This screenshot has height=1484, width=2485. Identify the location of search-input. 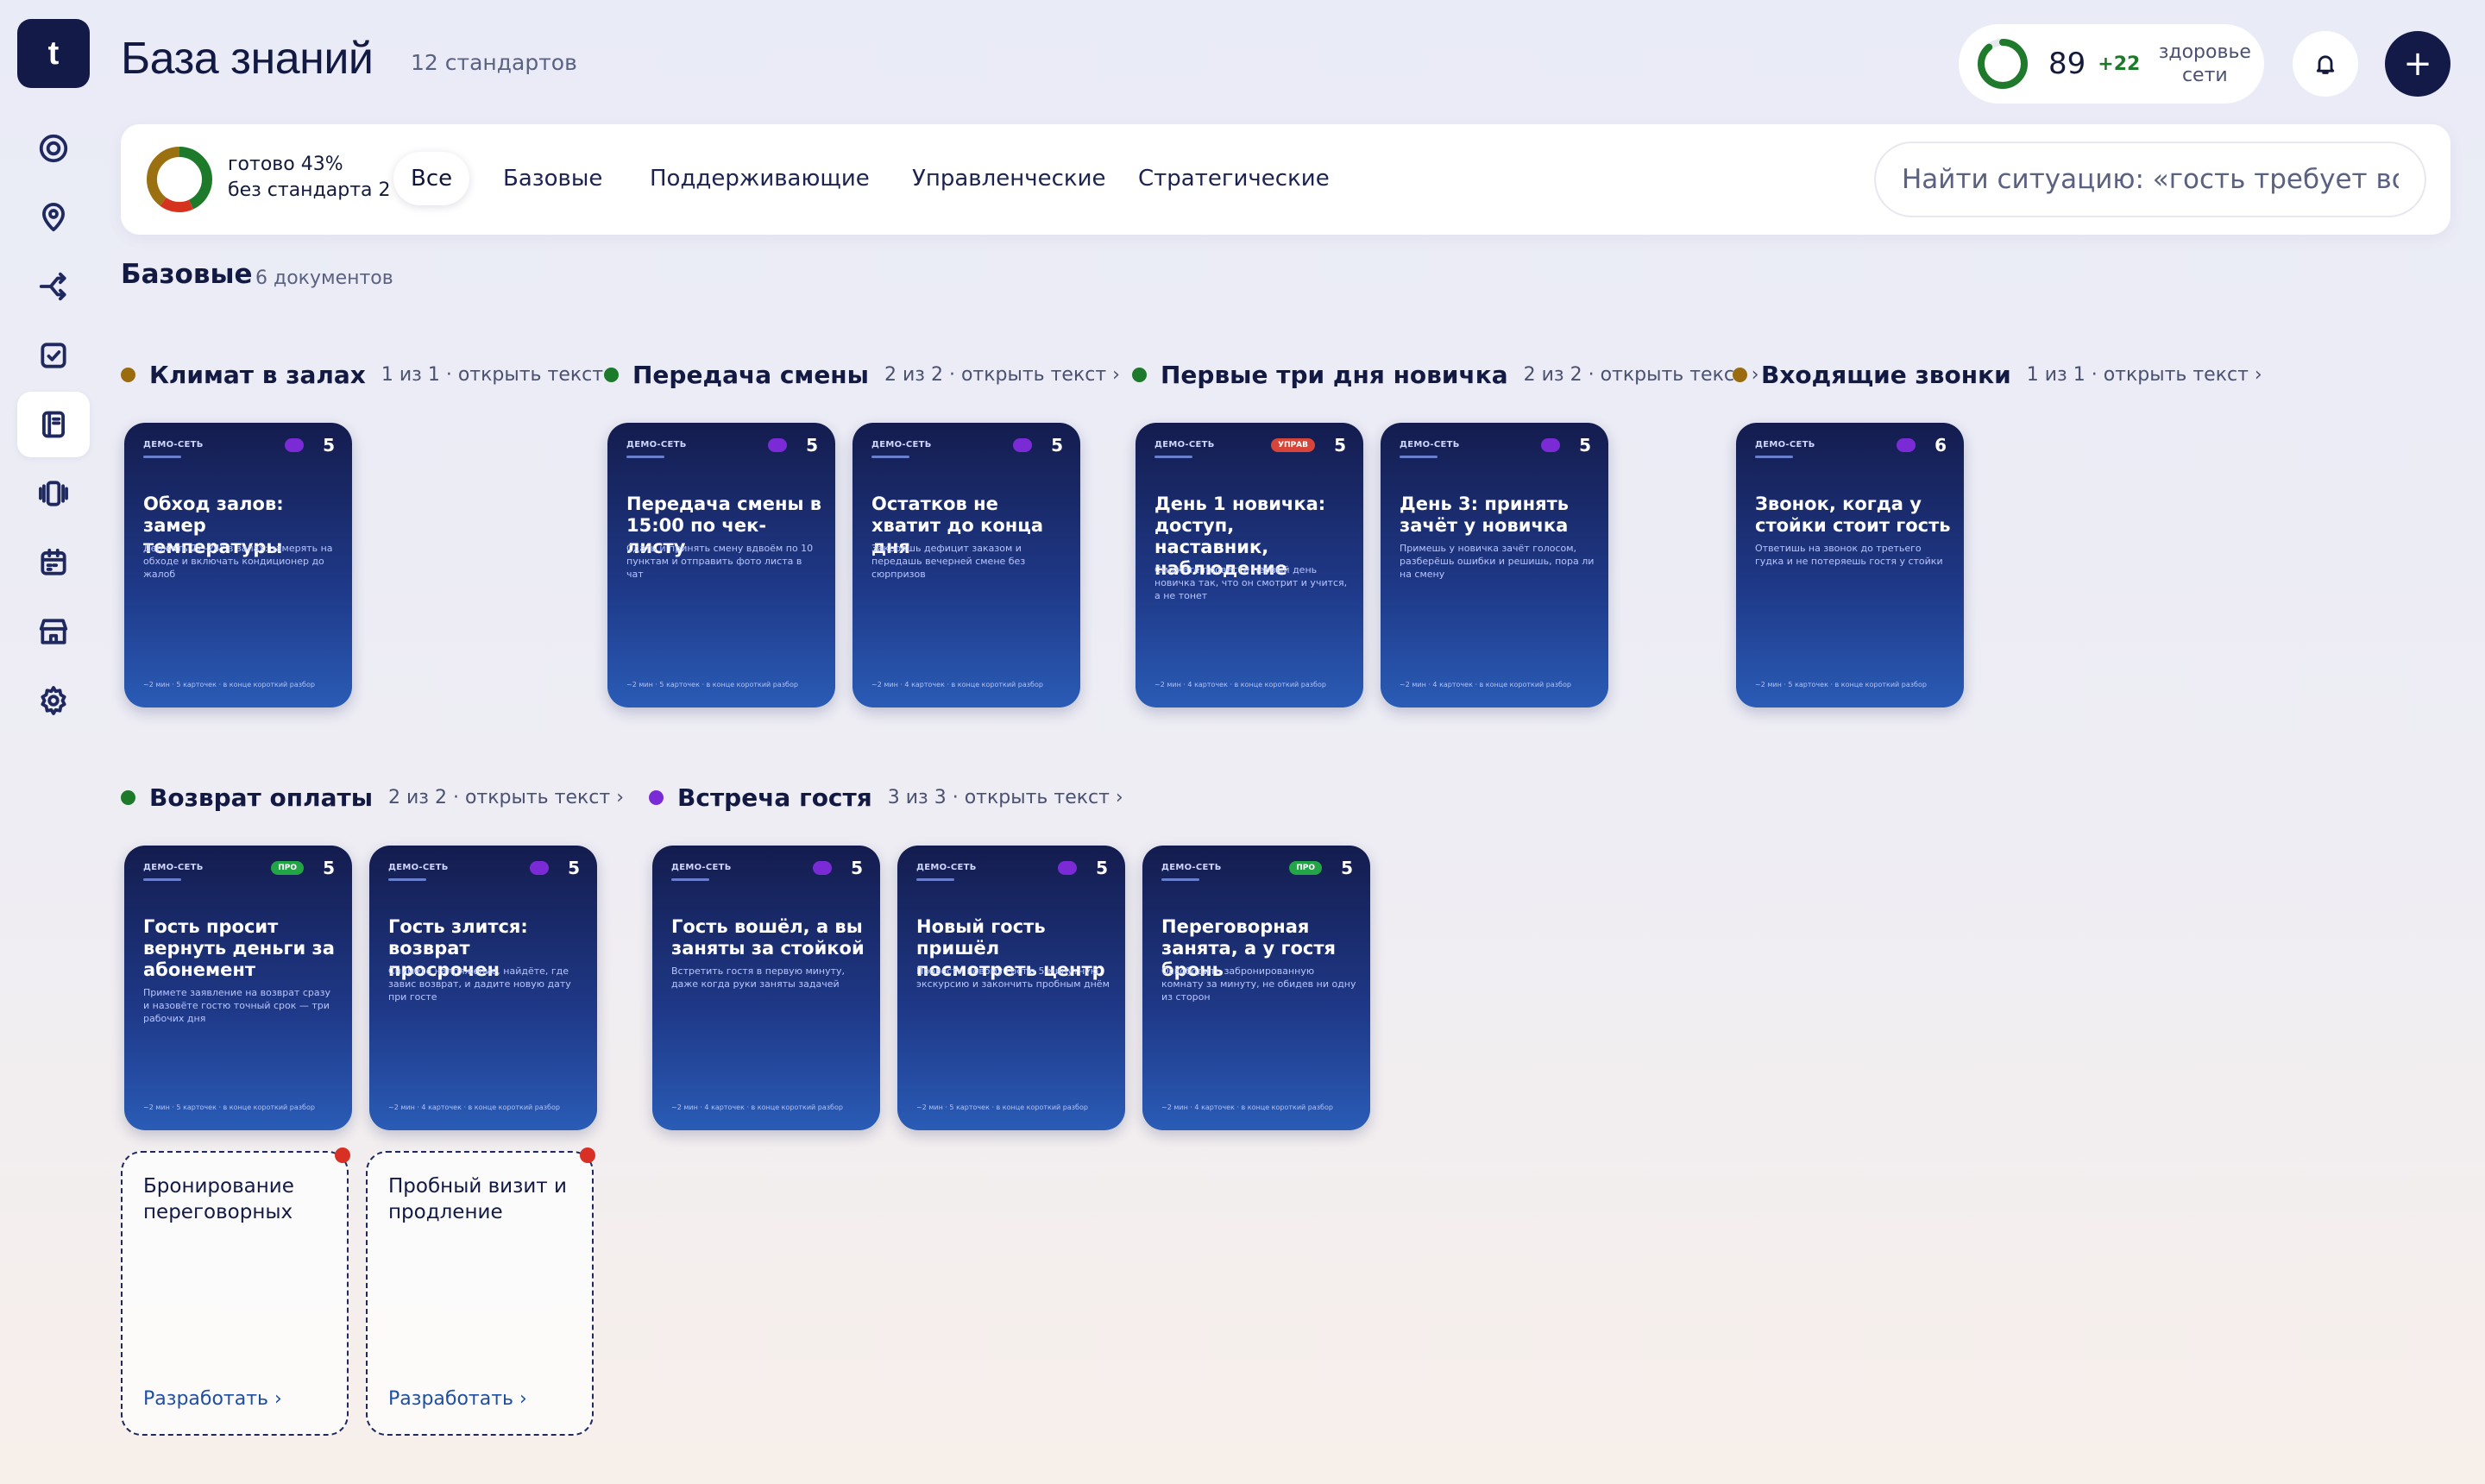
(2150, 179).